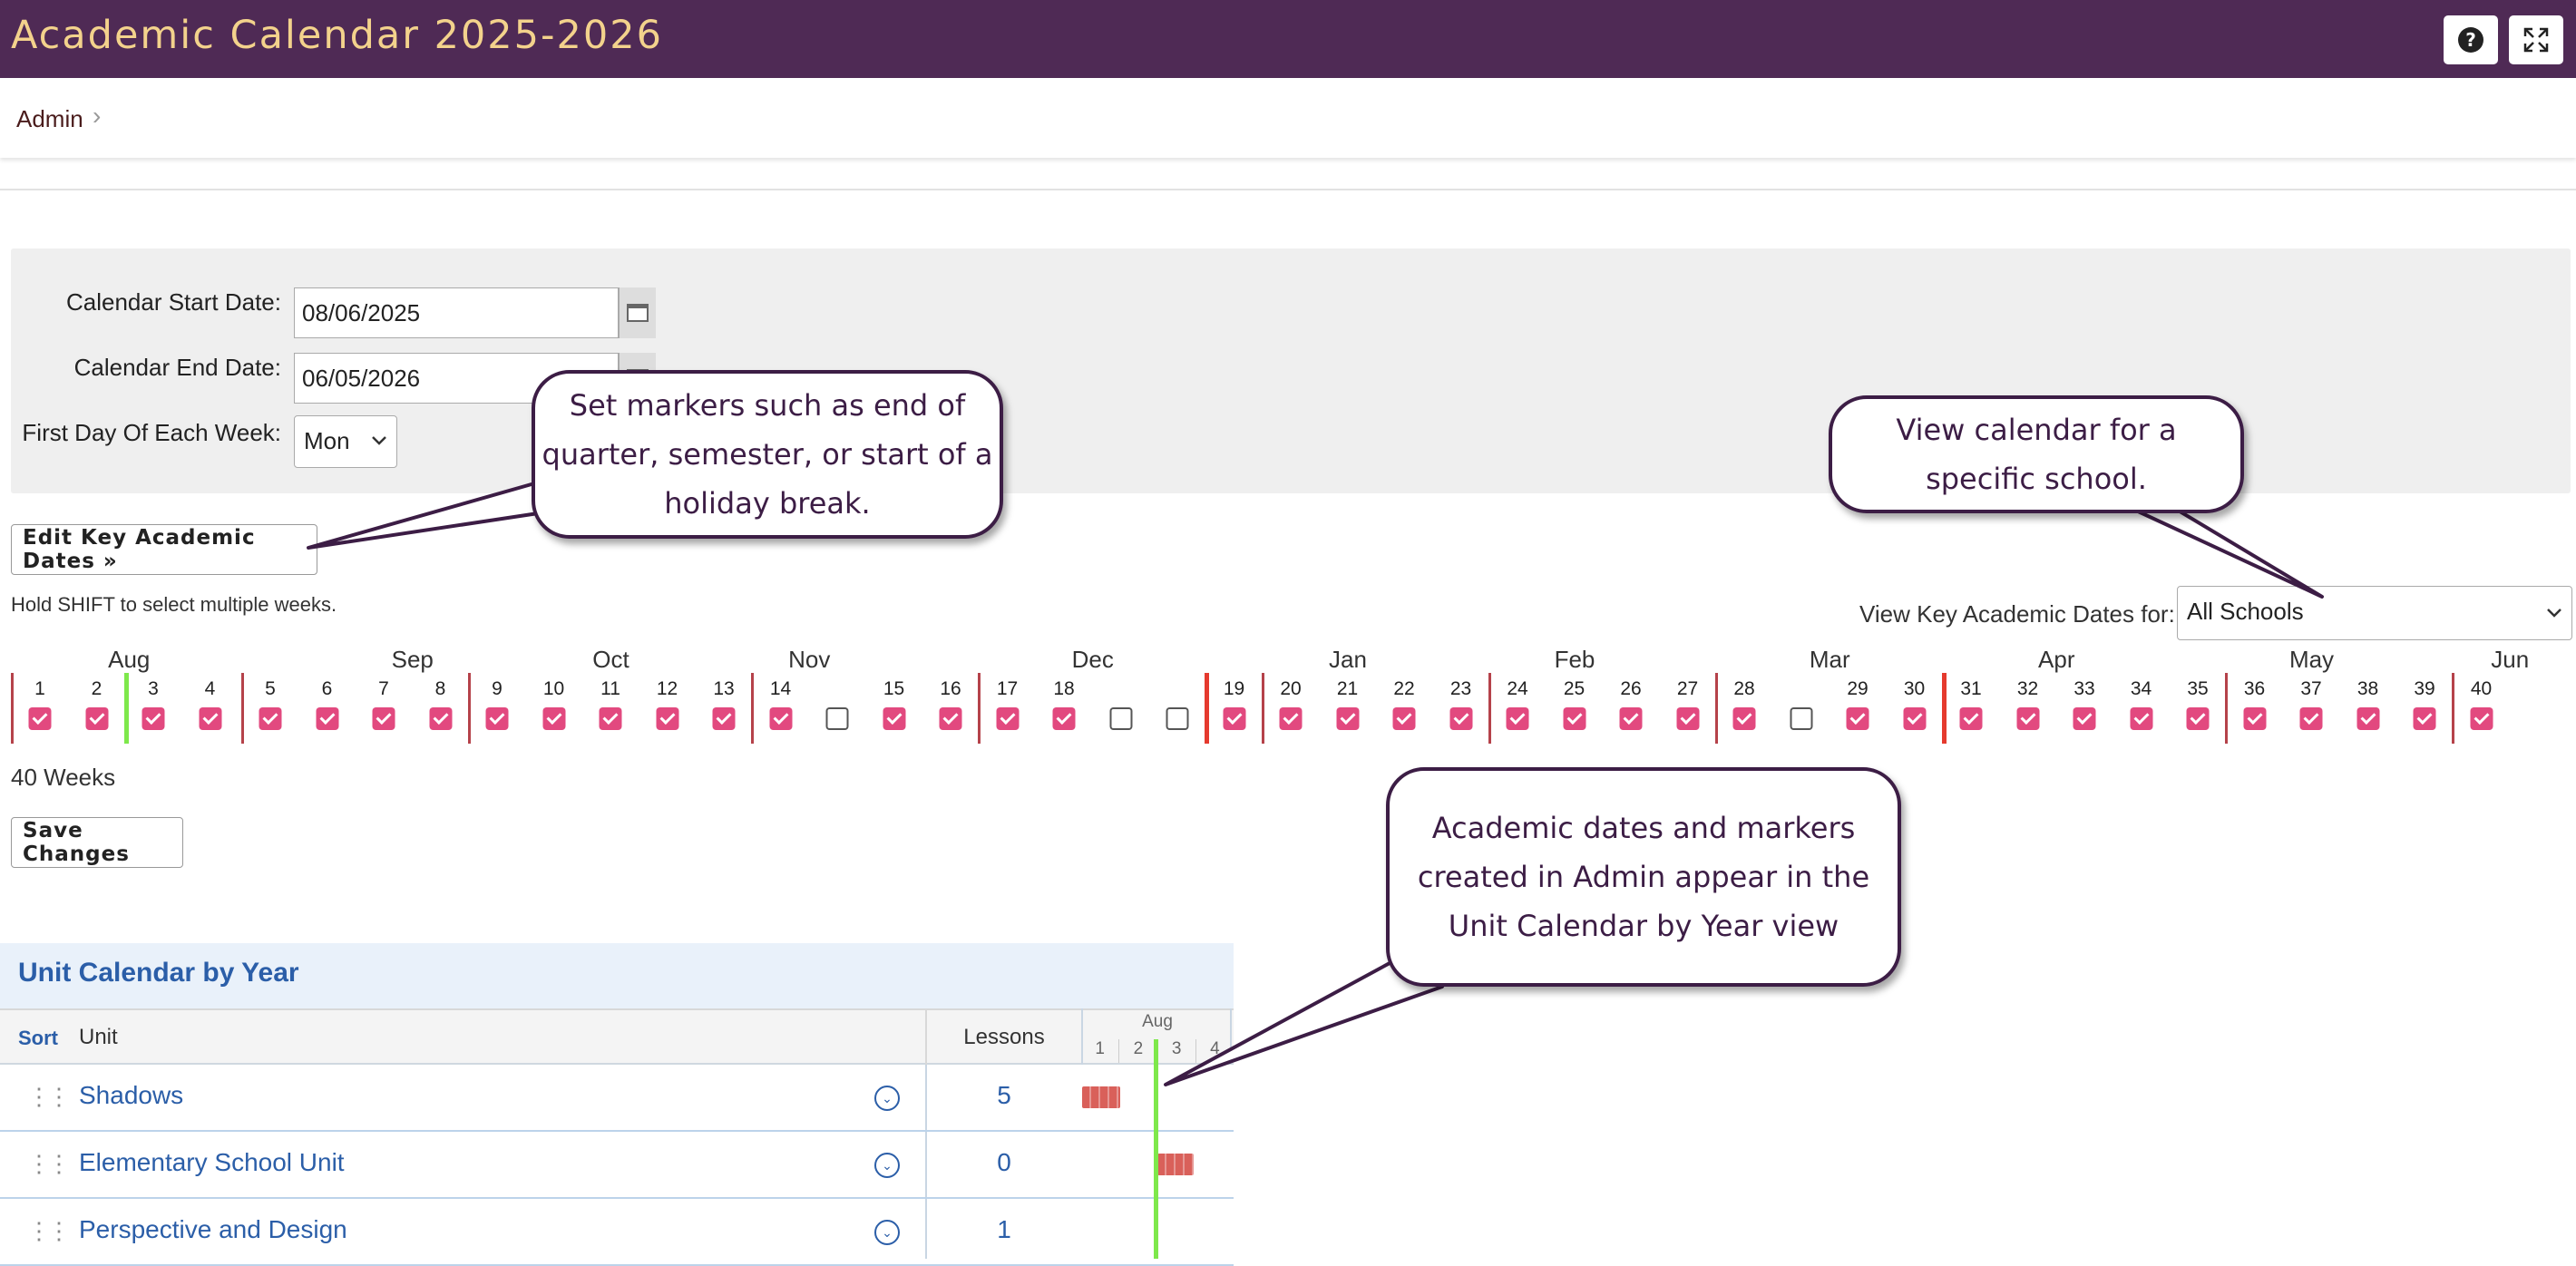 Image resolution: width=2576 pixels, height=1266 pixels. What do you see at coordinates (2036, 454) in the screenshot?
I see `callout-school: View calendar for a specific school.` at bounding box center [2036, 454].